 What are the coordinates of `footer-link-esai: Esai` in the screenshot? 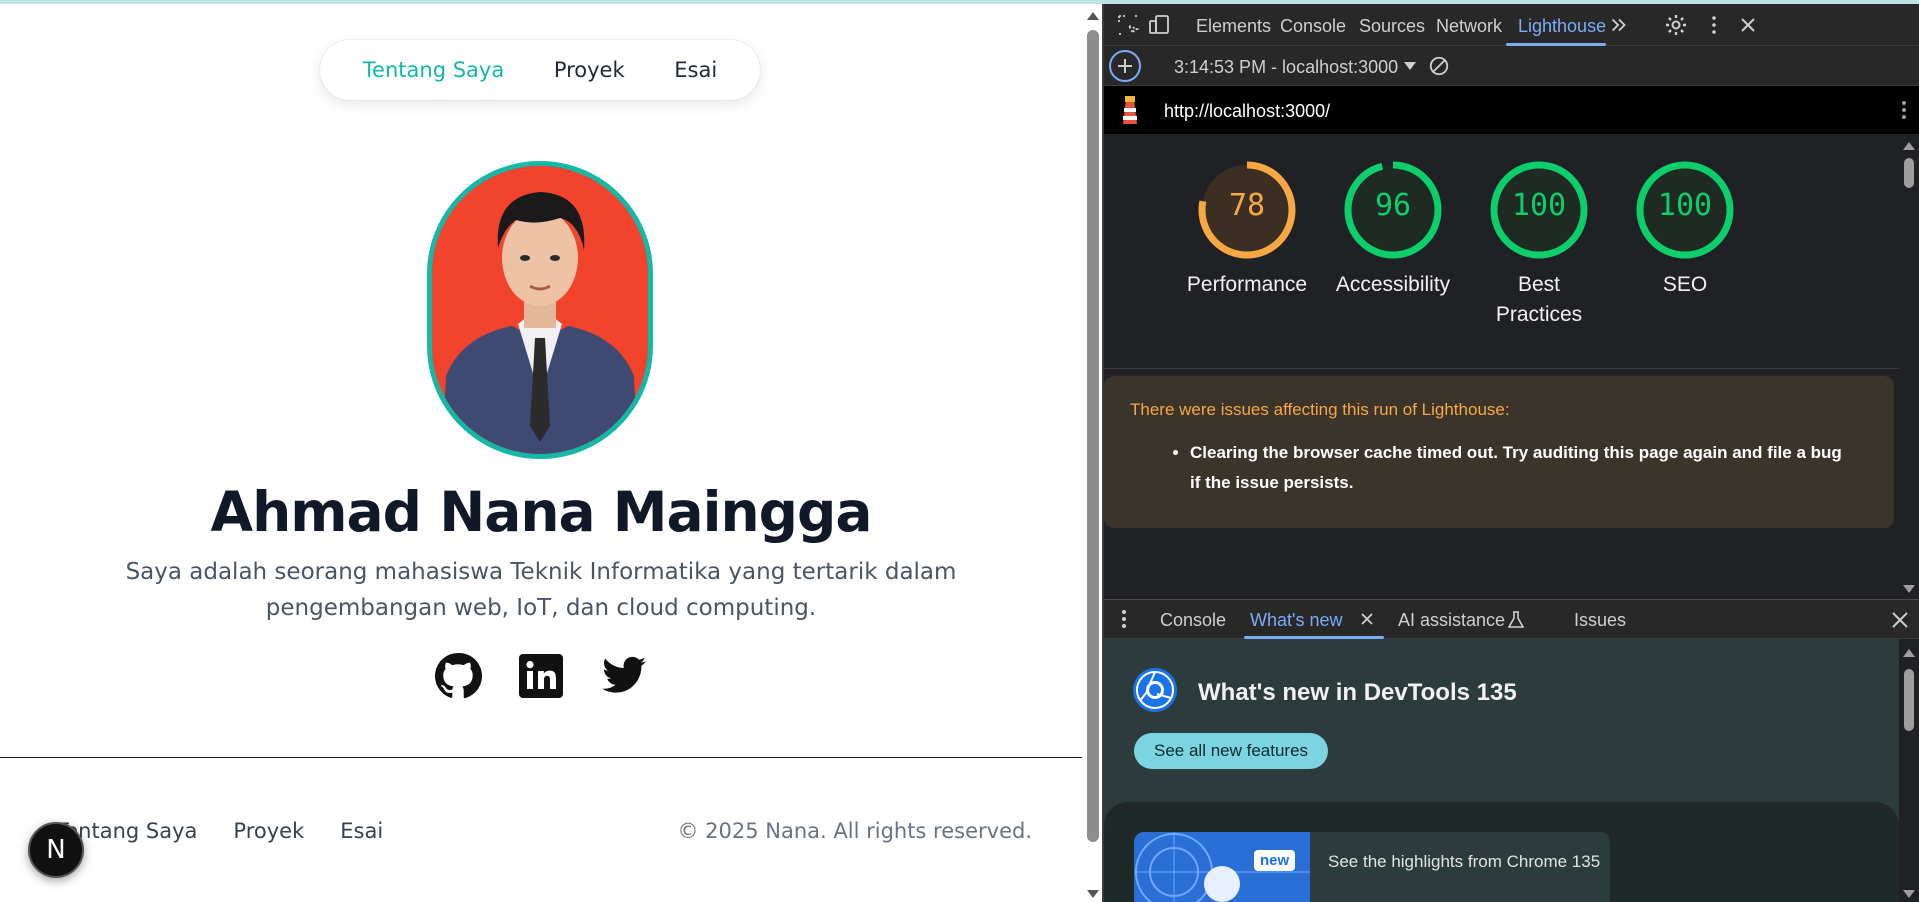 It's located at (361, 831).